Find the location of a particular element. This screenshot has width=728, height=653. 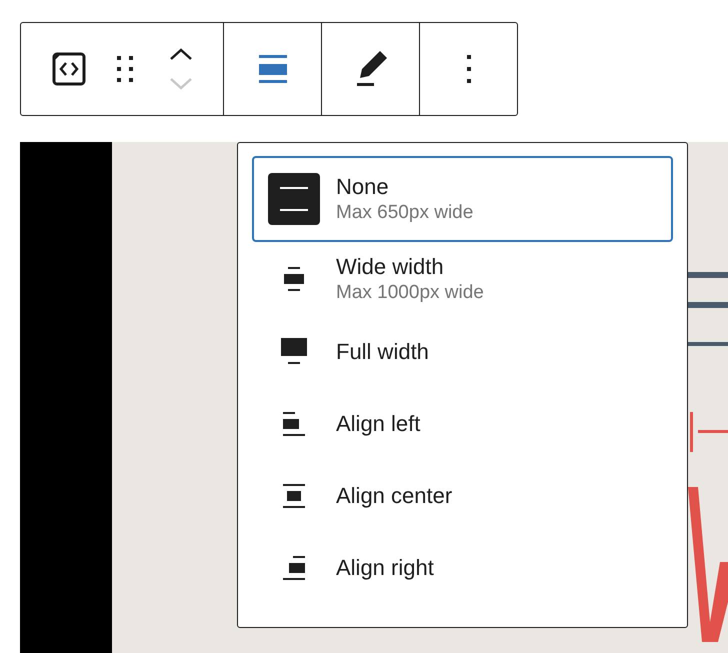

alignment-option: Align left is located at coordinates (462, 424).